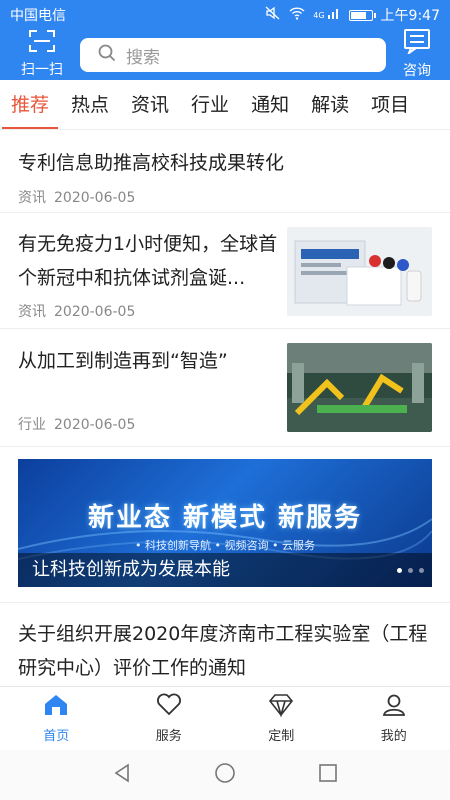 Image resolution: width=450 pixels, height=800 pixels. What do you see at coordinates (150, 104) in the screenshot?
I see `tab-news: 资讯` at bounding box center [150, 104].